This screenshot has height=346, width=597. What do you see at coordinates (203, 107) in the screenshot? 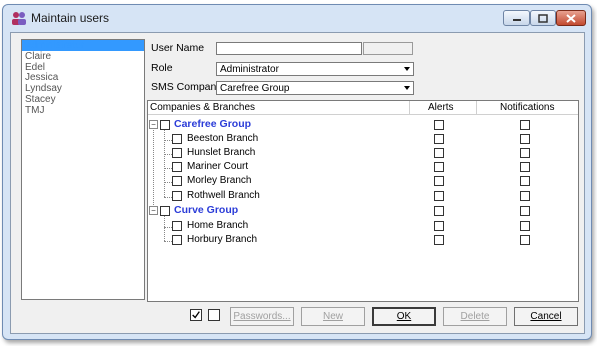
I see `header-companies: Companies & Branches` at bounding box center [203, 107].